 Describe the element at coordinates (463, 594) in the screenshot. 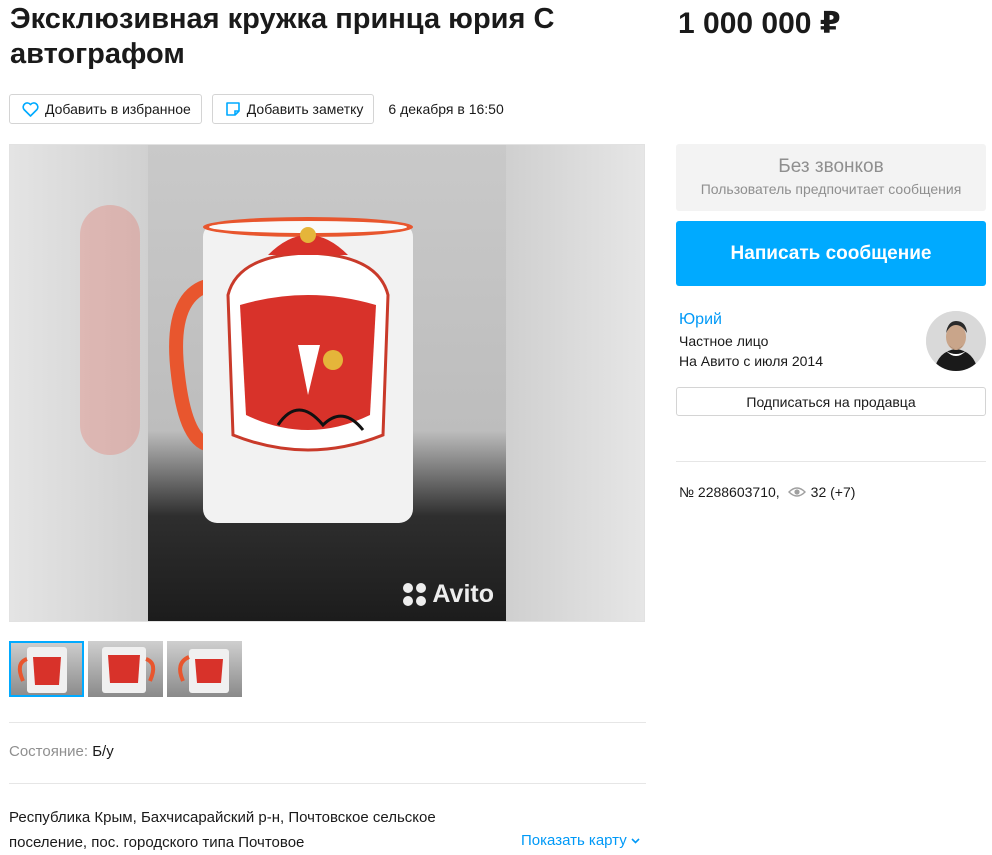

I see `watermark-text: Avito` at that location.